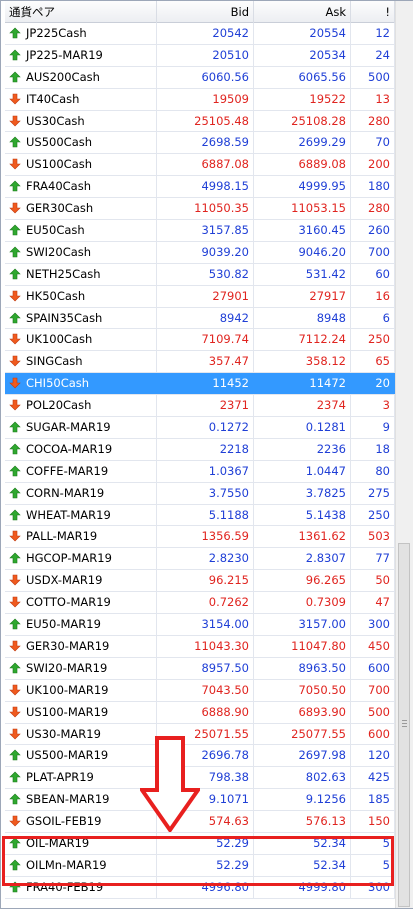  Describe the element at coordinates (373, 187) in the screenshot. I see `spread-cell: 180` at that location.